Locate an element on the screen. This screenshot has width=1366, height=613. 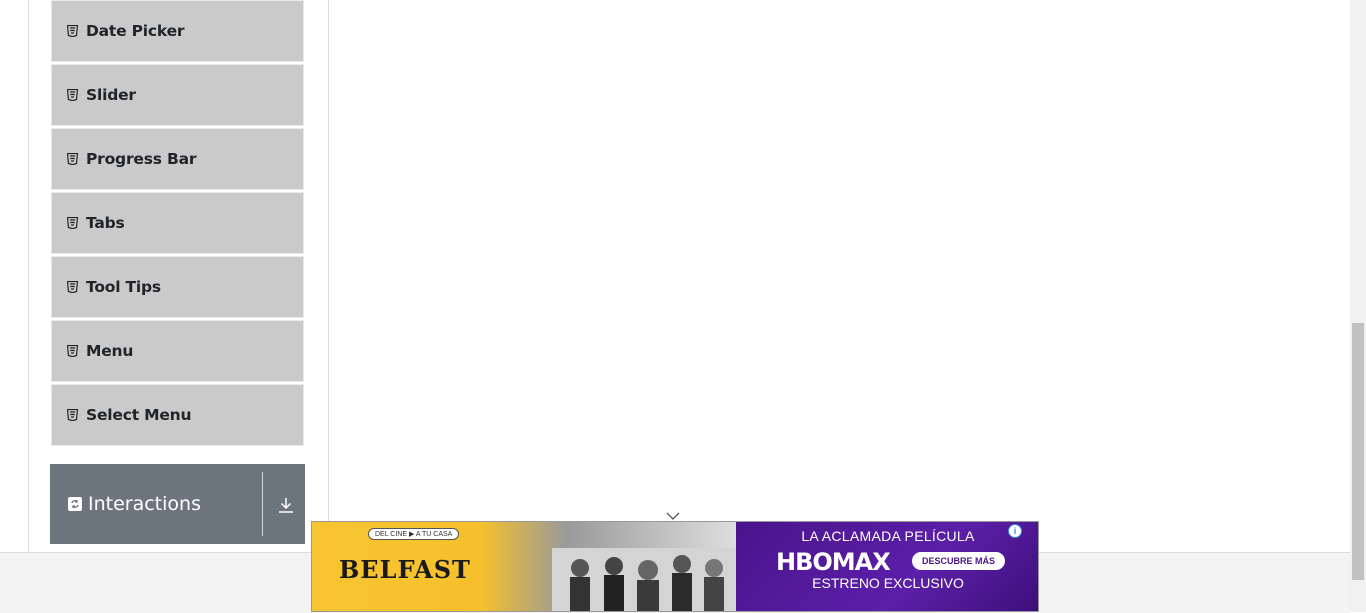
sidebar-item-select-menu: Select Menu is located at coordinates (177, 415).